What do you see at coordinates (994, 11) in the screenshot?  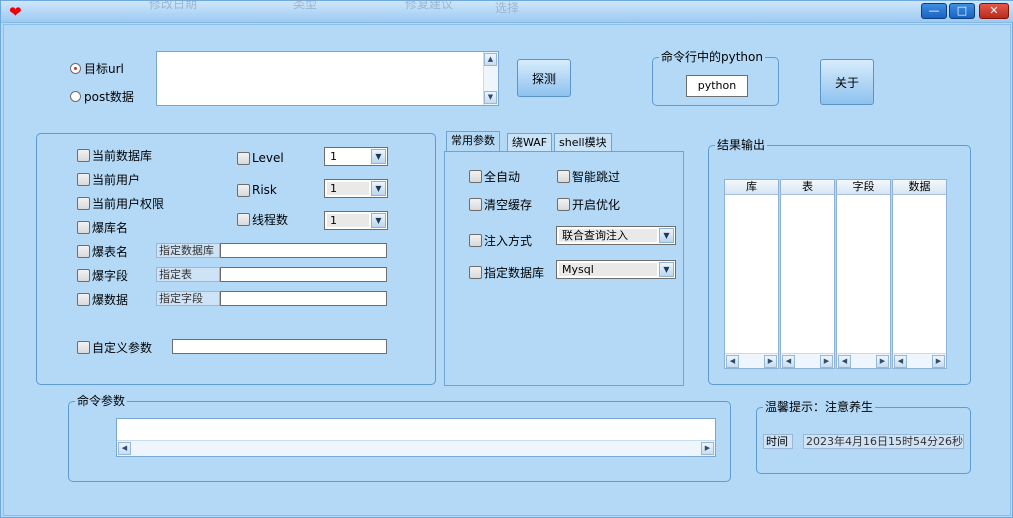 I see `close-button: ✕` at bounding box center [994, 11].